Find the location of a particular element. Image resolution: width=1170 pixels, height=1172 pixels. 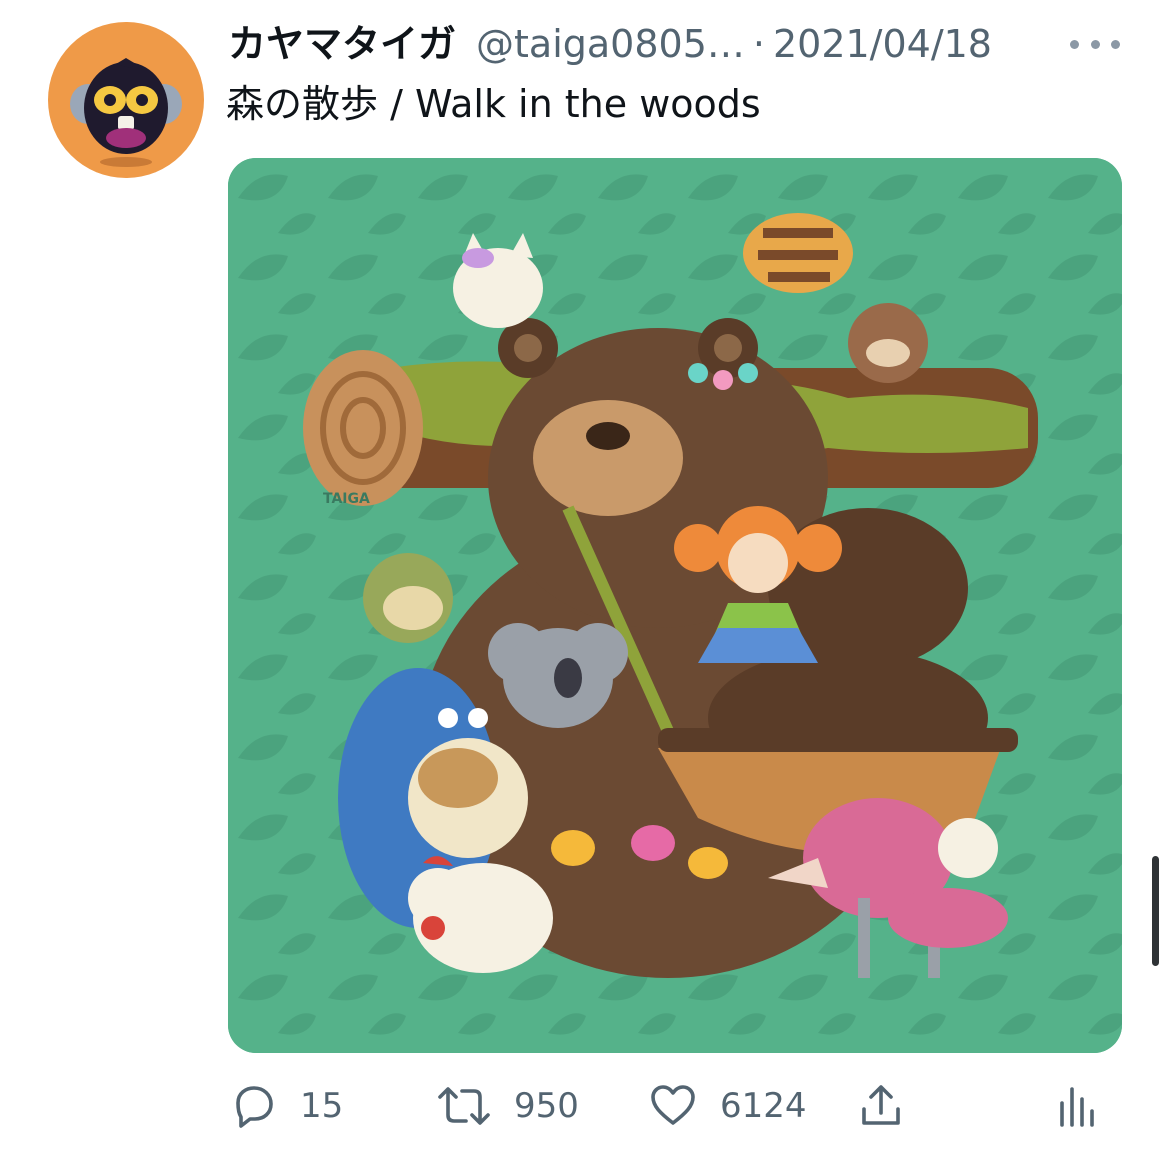

share-button is located at coordinates (881, 1106).